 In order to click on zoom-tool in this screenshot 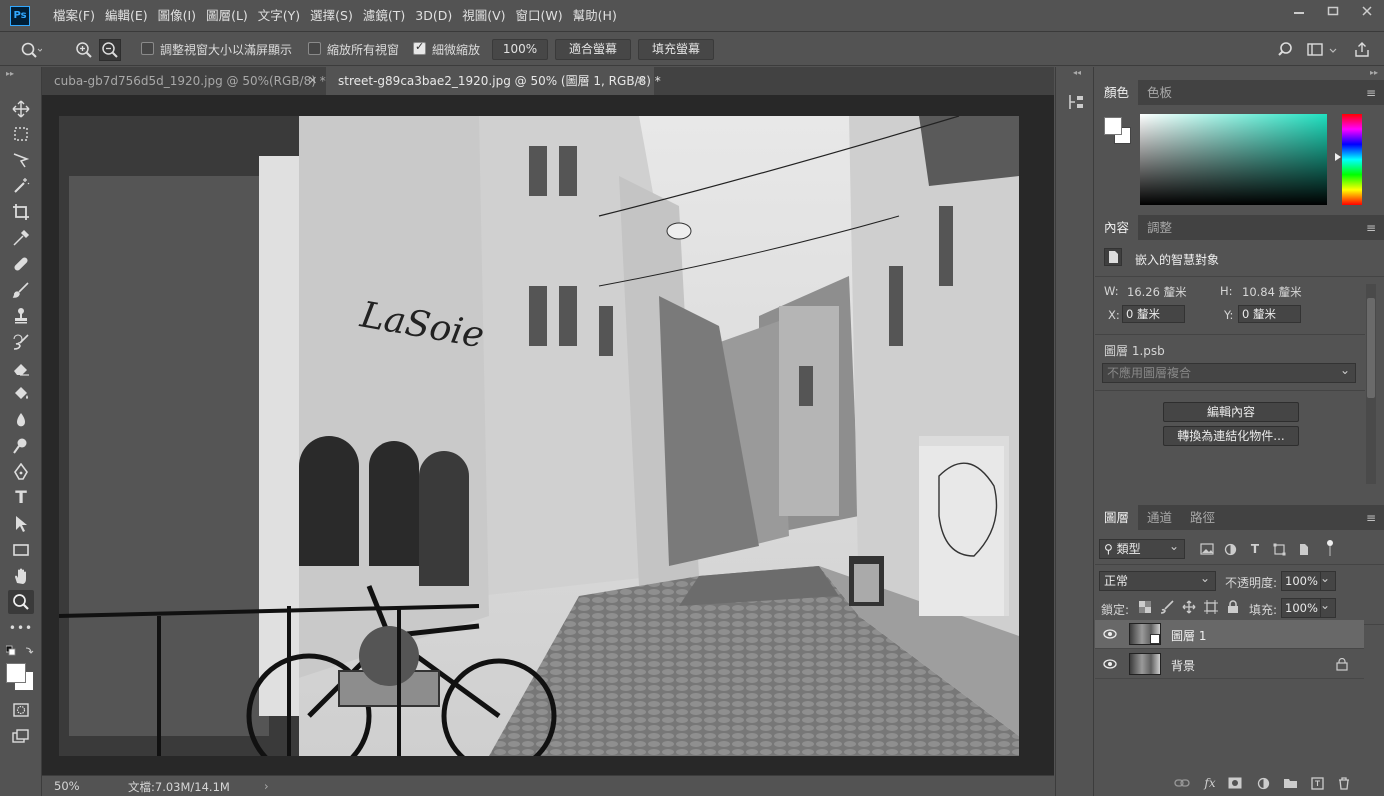, I will do `click(21, 602)`.